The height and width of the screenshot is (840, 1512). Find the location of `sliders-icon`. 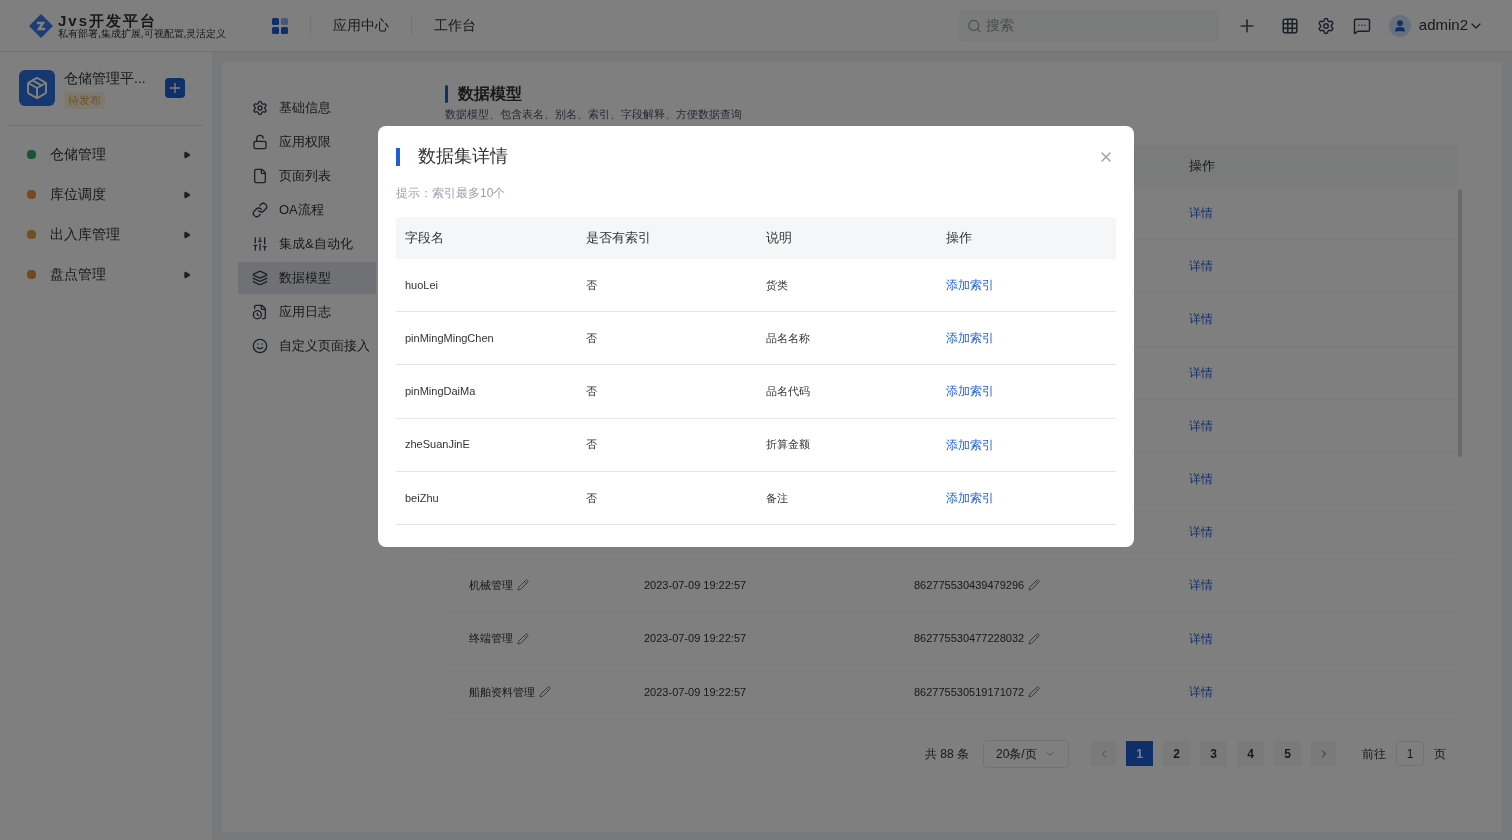

sliders-icon is located at coordinates (260, 244).